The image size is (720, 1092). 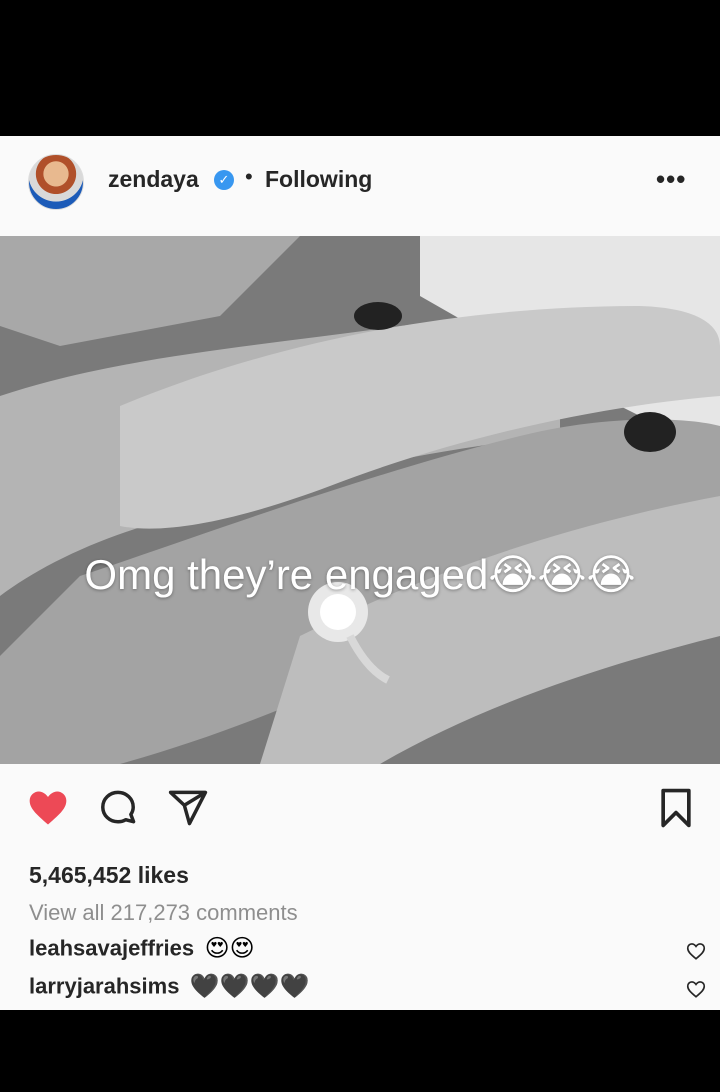 What do you see at coordinates (48, 808) in the screenshot?
I see `heart-filled-icon` at bounding box center [48, 808].